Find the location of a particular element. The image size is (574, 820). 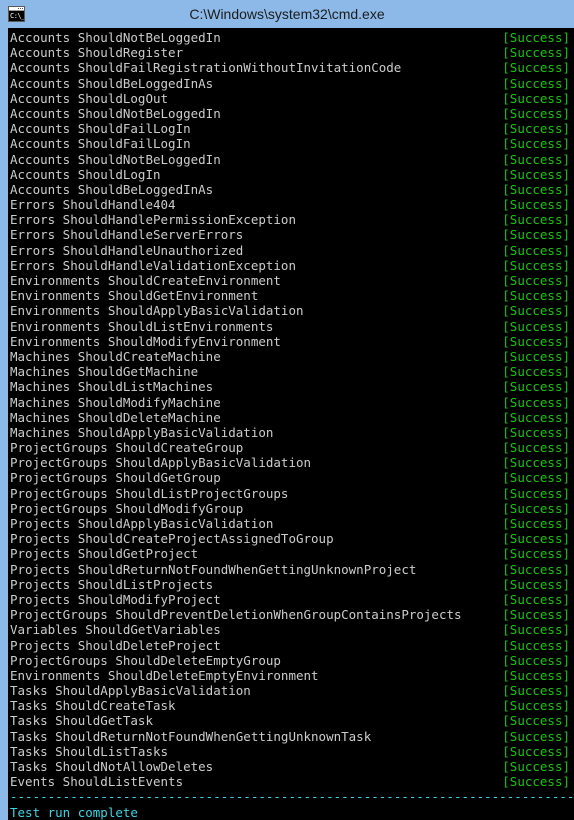

test-name: Machines ShouldApplyBasicValidation is located at coordinates (142, 432).